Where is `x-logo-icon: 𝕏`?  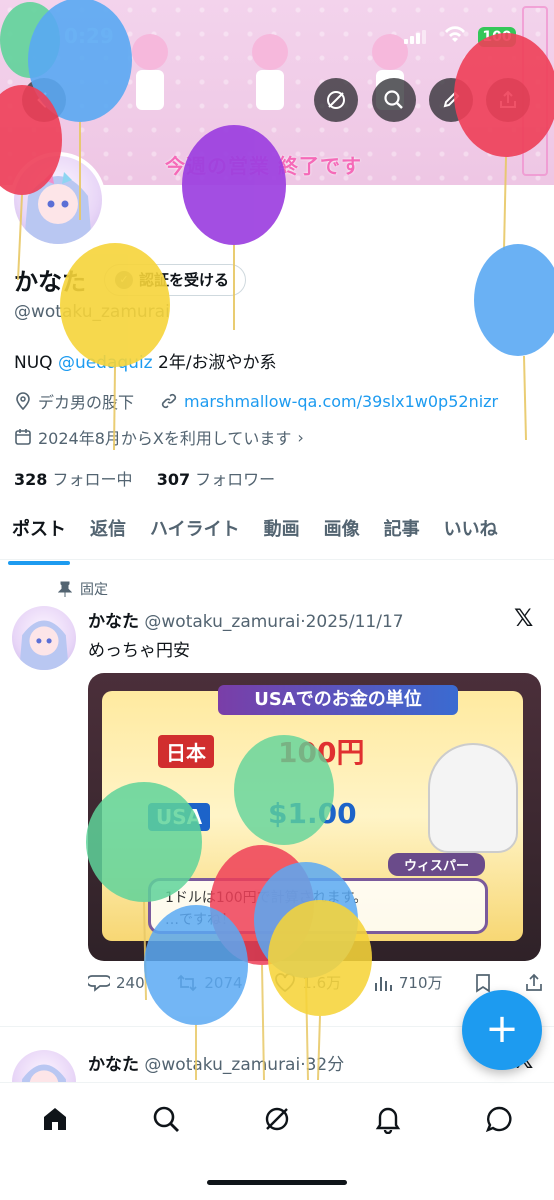
x-logo-icon: 𝕏 is located at coordinates (523, 618).